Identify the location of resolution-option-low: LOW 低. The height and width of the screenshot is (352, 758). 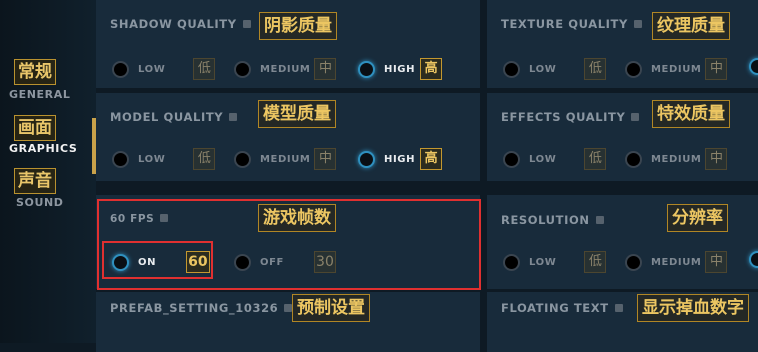
(555, 262).